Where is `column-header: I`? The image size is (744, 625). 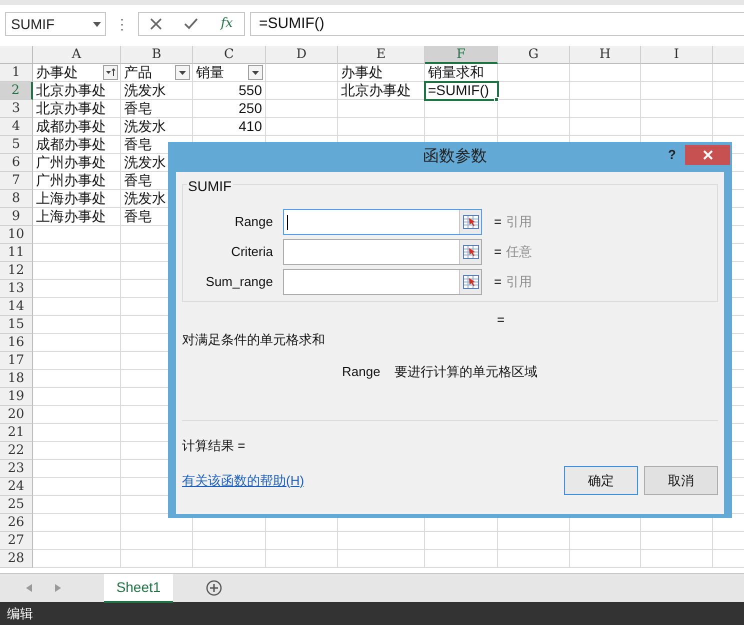
column-header: I is located at coordinates (677, 55).